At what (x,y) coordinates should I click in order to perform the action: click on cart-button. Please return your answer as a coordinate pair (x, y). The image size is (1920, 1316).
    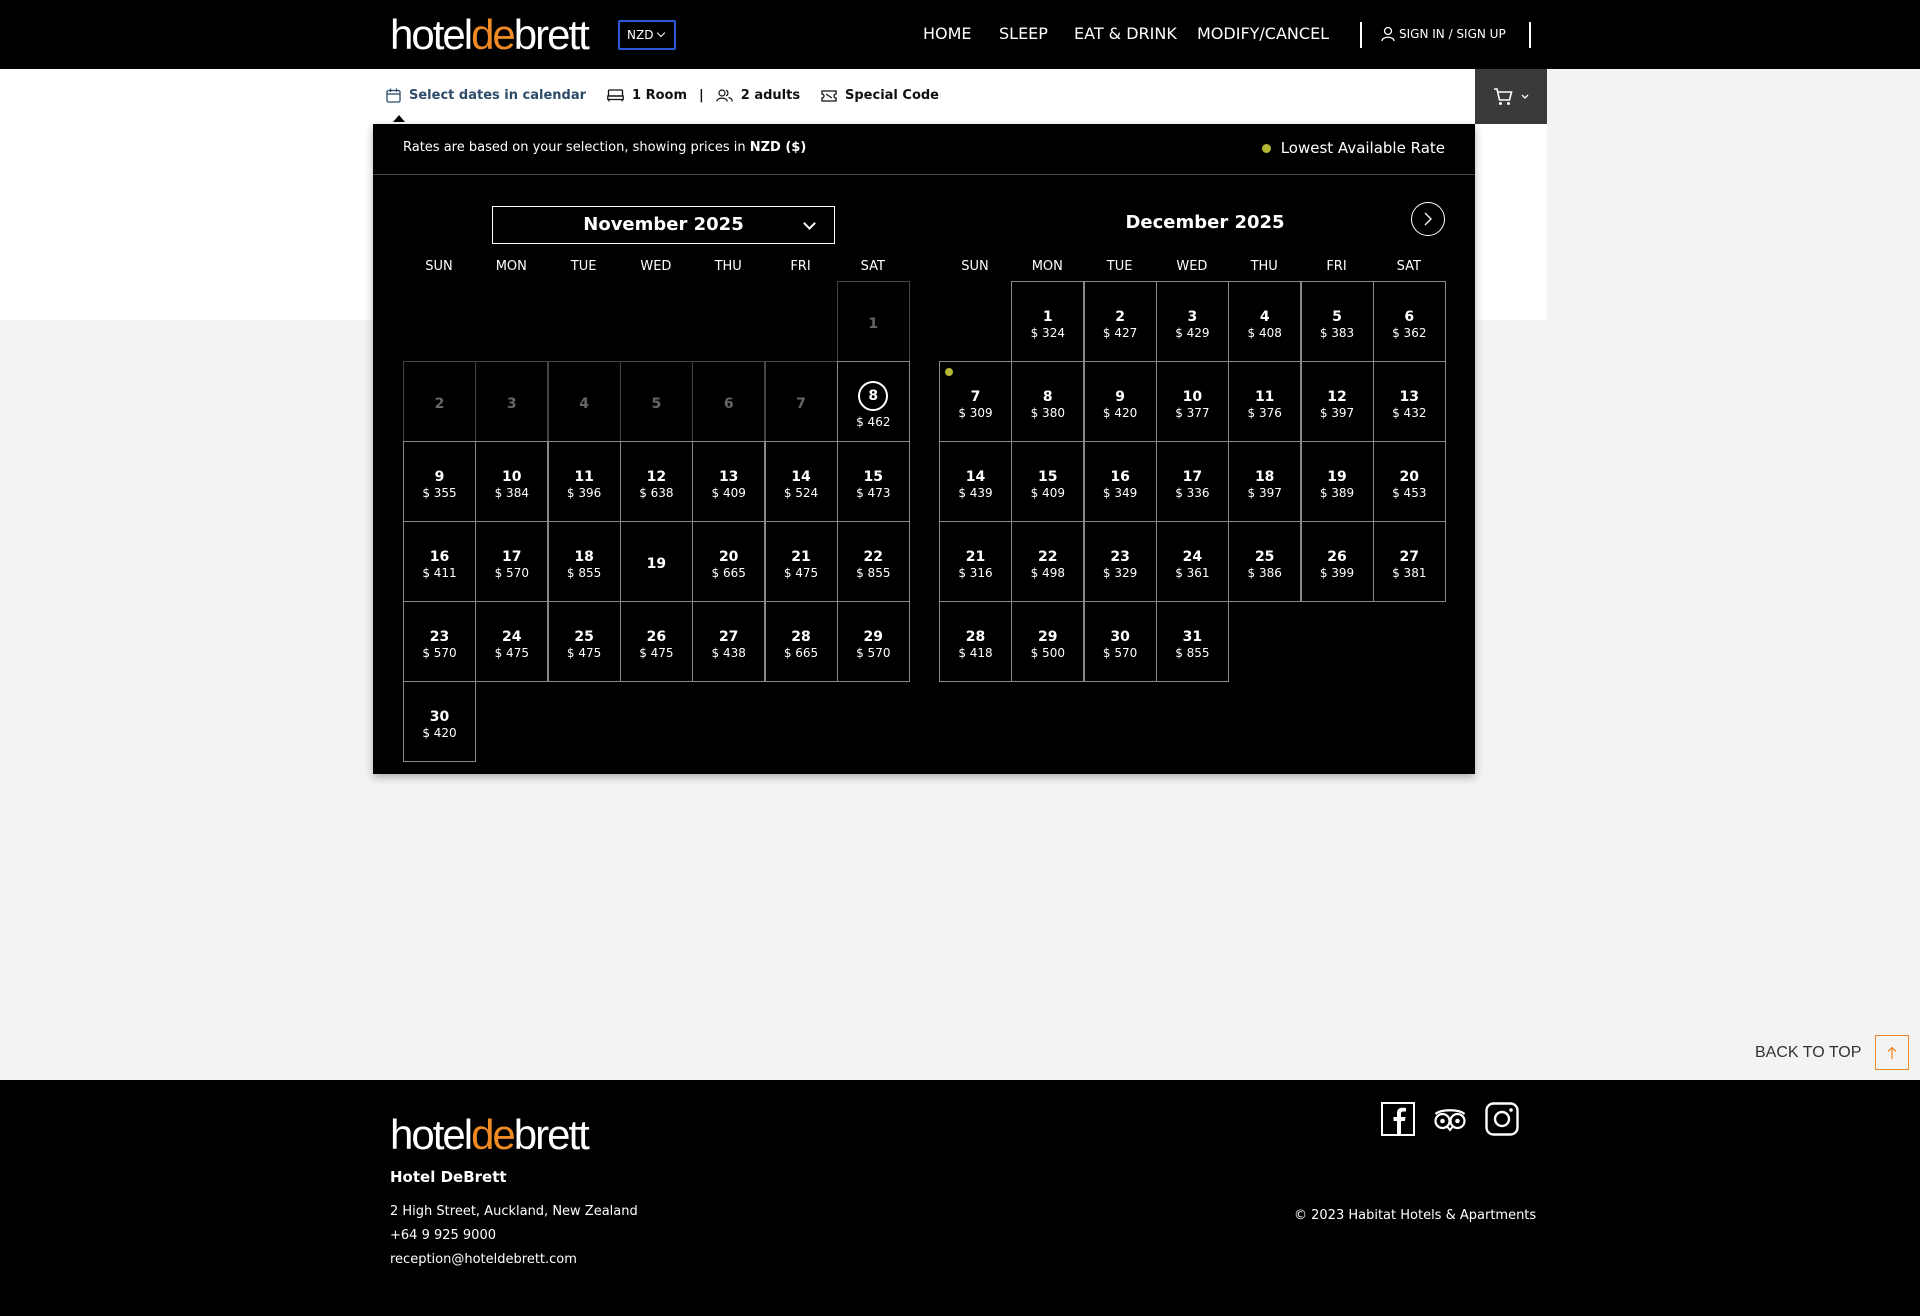
    Looking at the image, I should click on (1511, 96).